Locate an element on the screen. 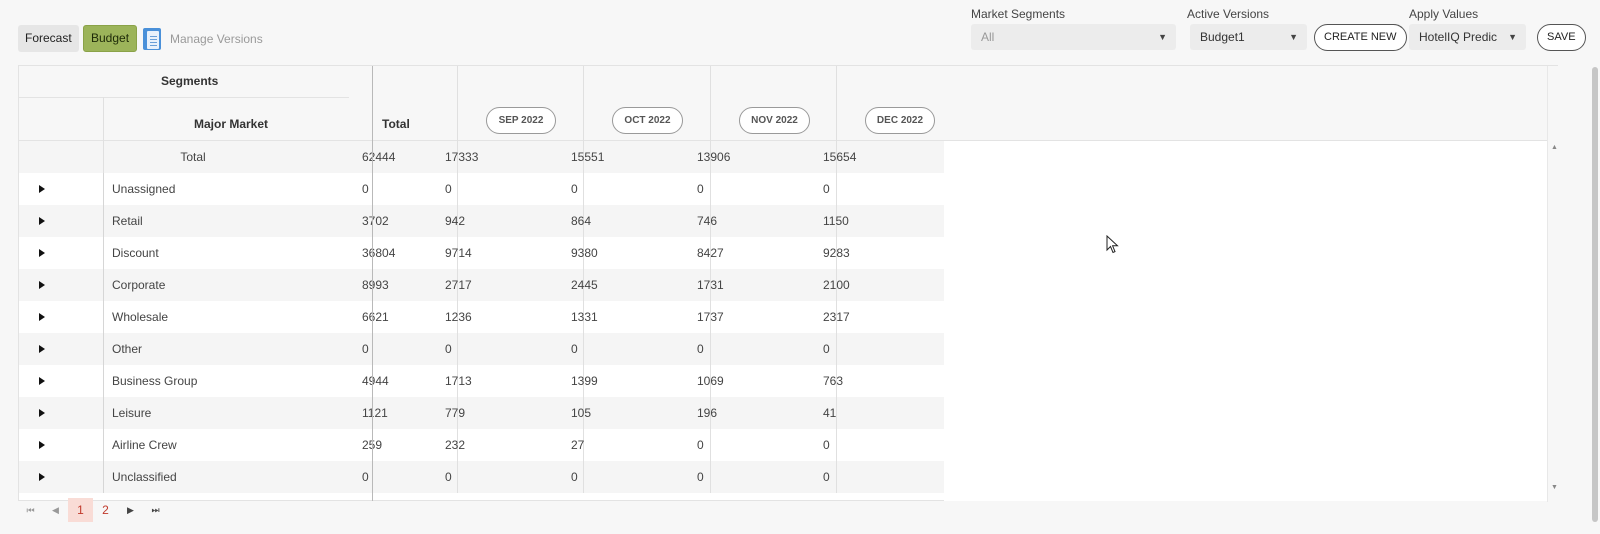  mouse-cursor-icon is located at coordinates (1112, 244).